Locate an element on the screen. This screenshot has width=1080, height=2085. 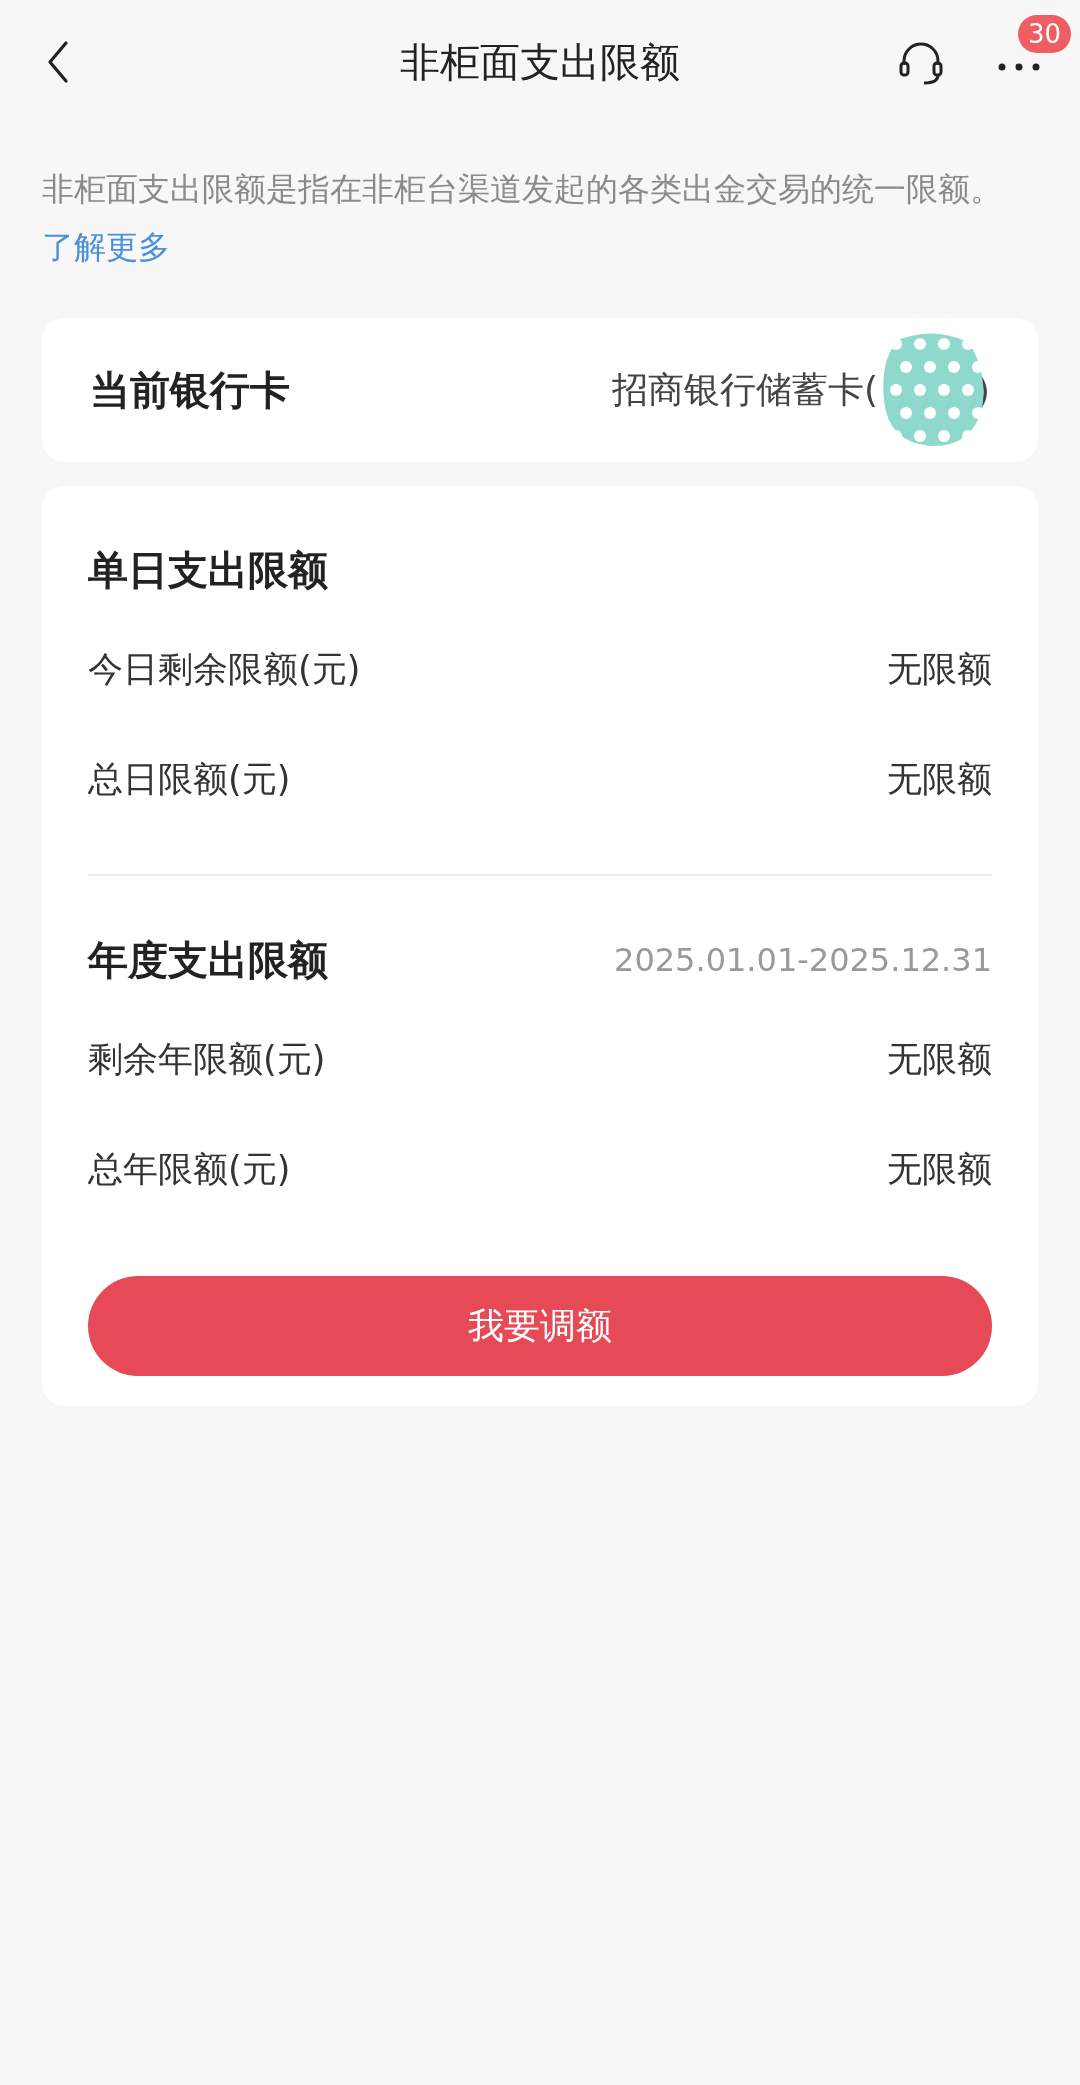
limit-label: 今日剩余限额(元) is located at coordinates (224, 669).